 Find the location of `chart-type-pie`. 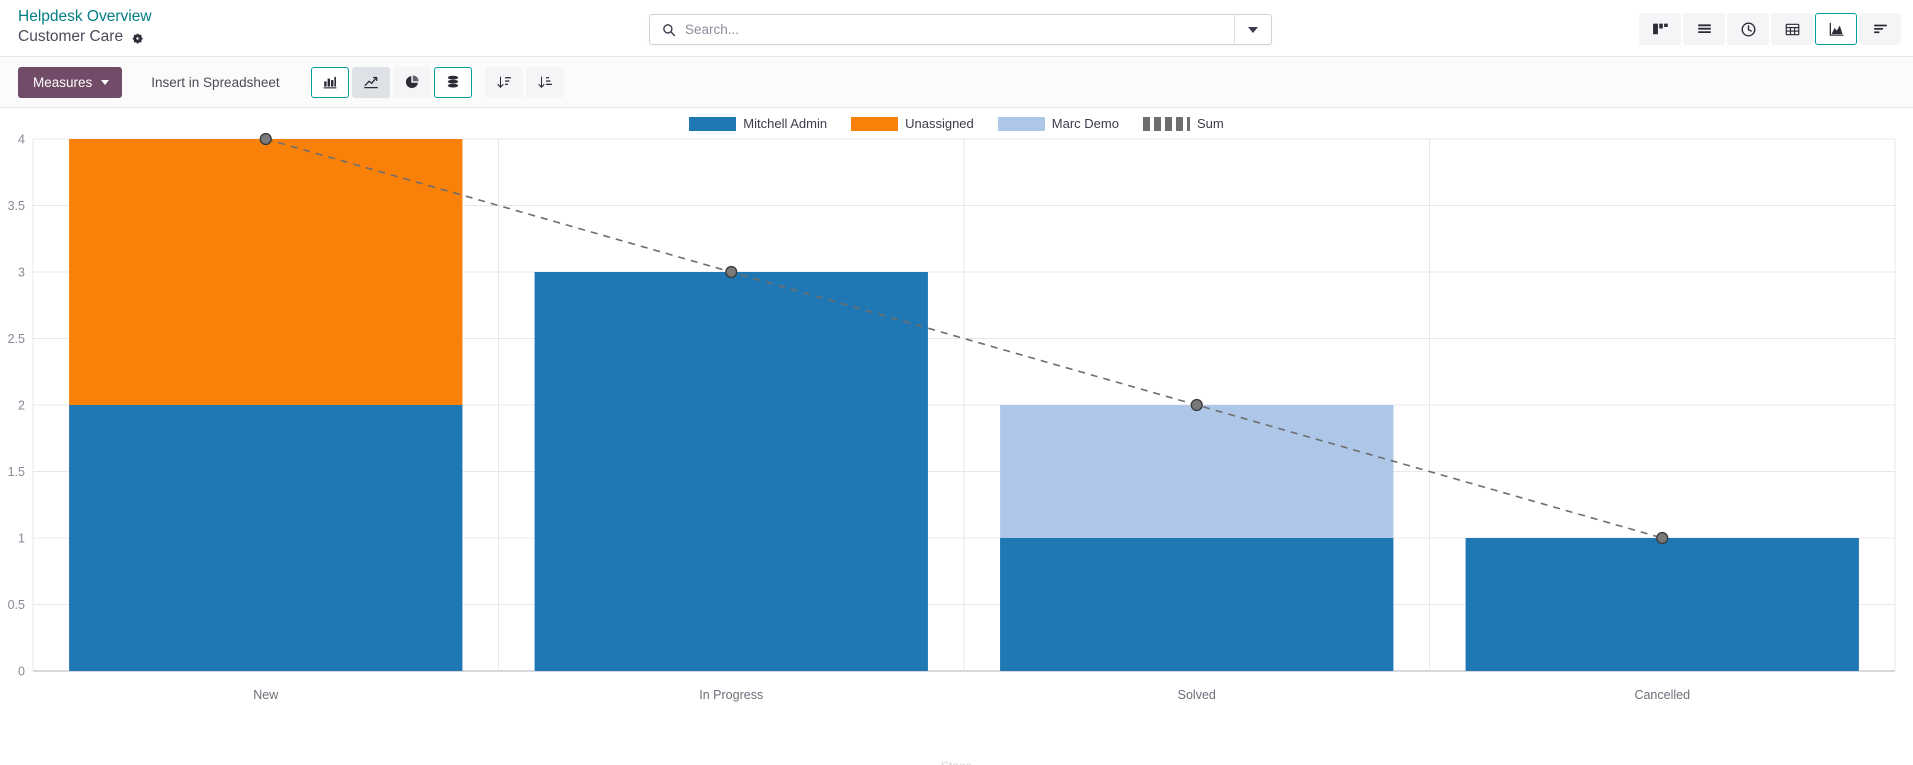

chart-type-pie is located at coordinates (411, 82).